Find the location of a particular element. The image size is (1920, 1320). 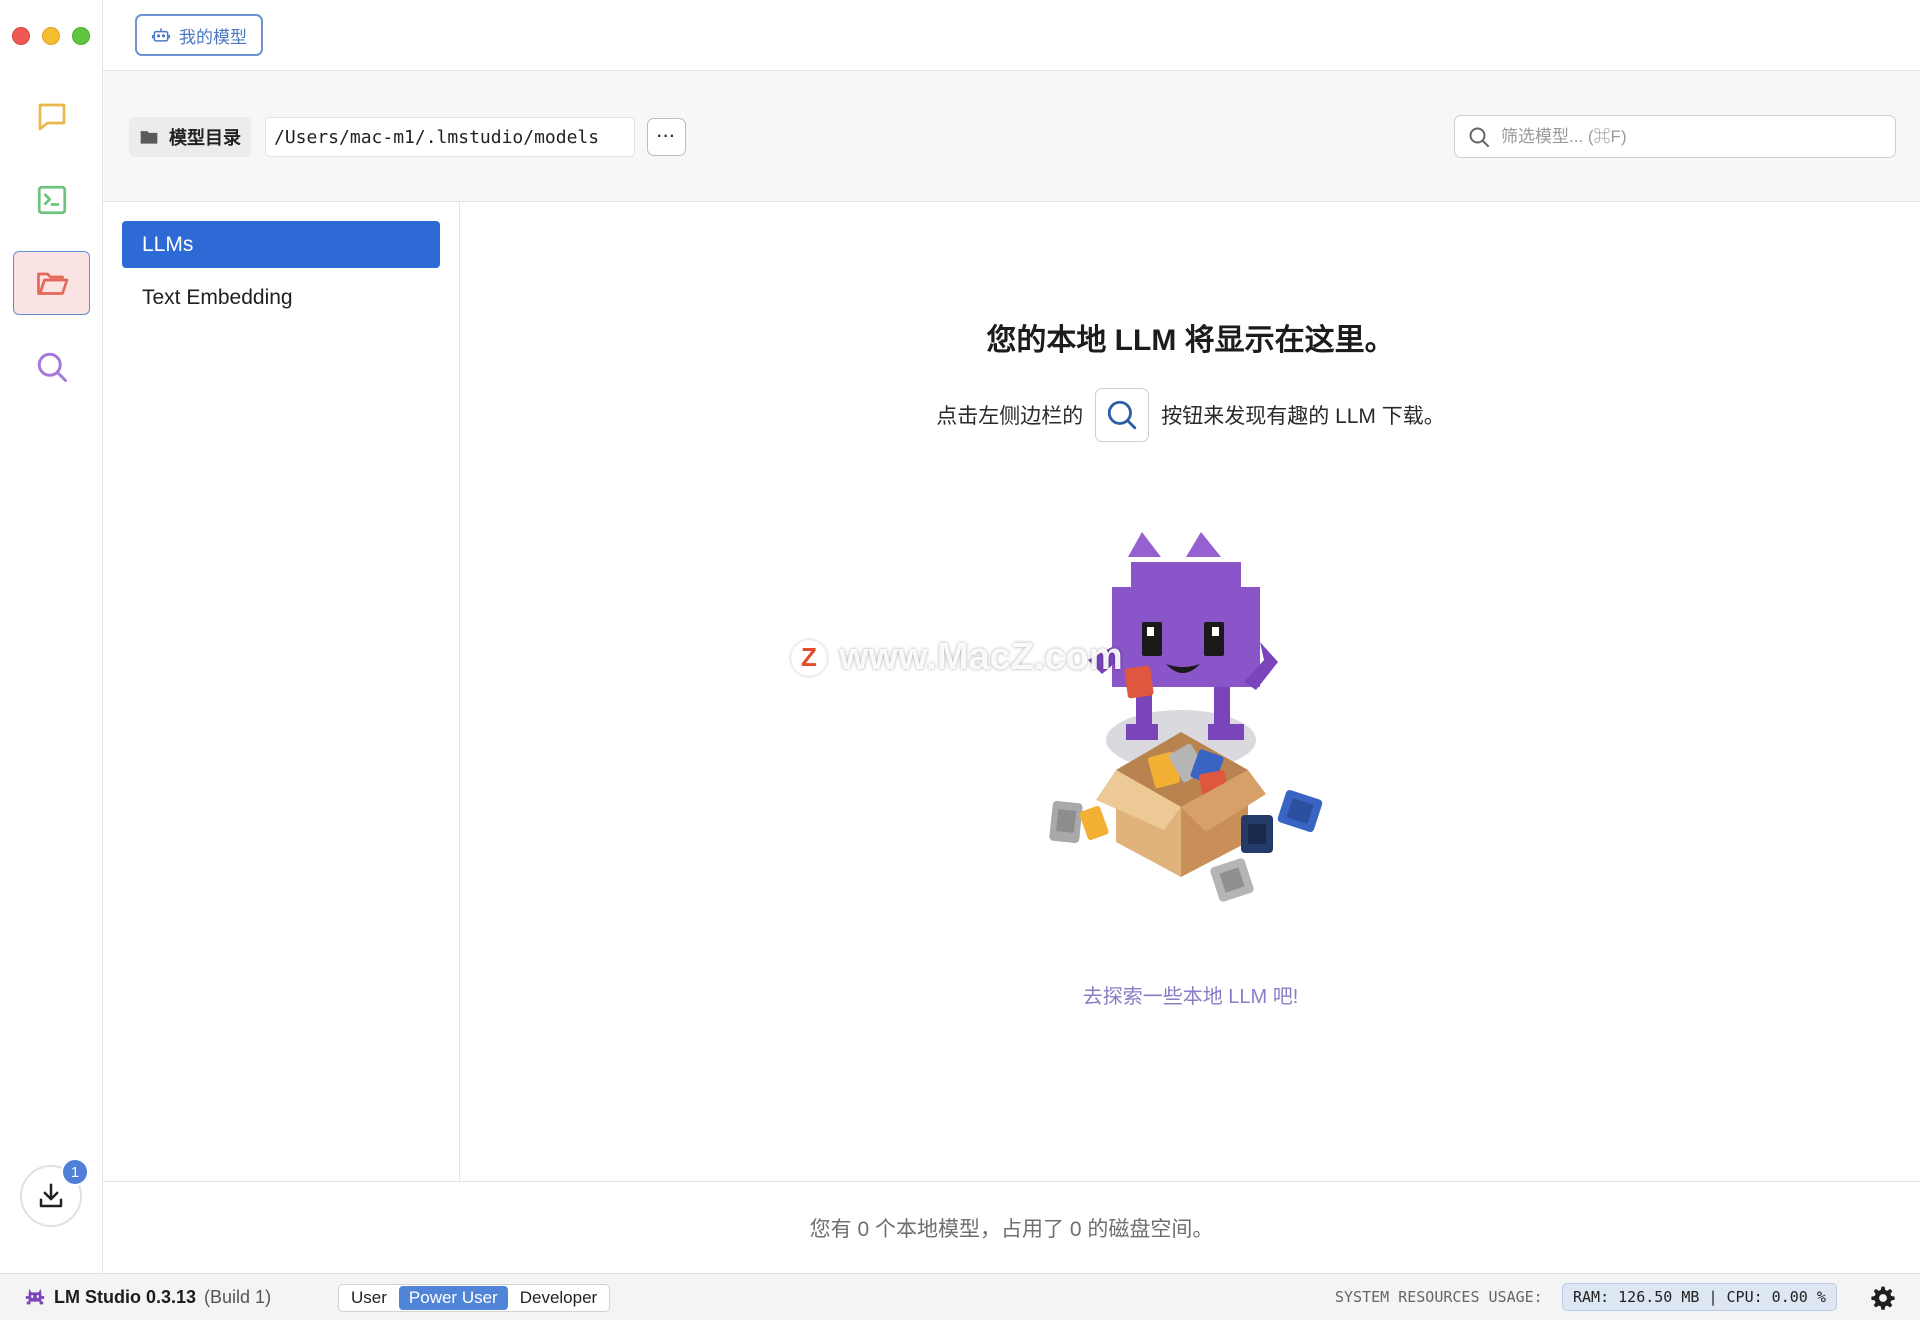

empty-state-title: 您的本地 LLM 将显示在这里。 is located at coordinates (1190, 340).